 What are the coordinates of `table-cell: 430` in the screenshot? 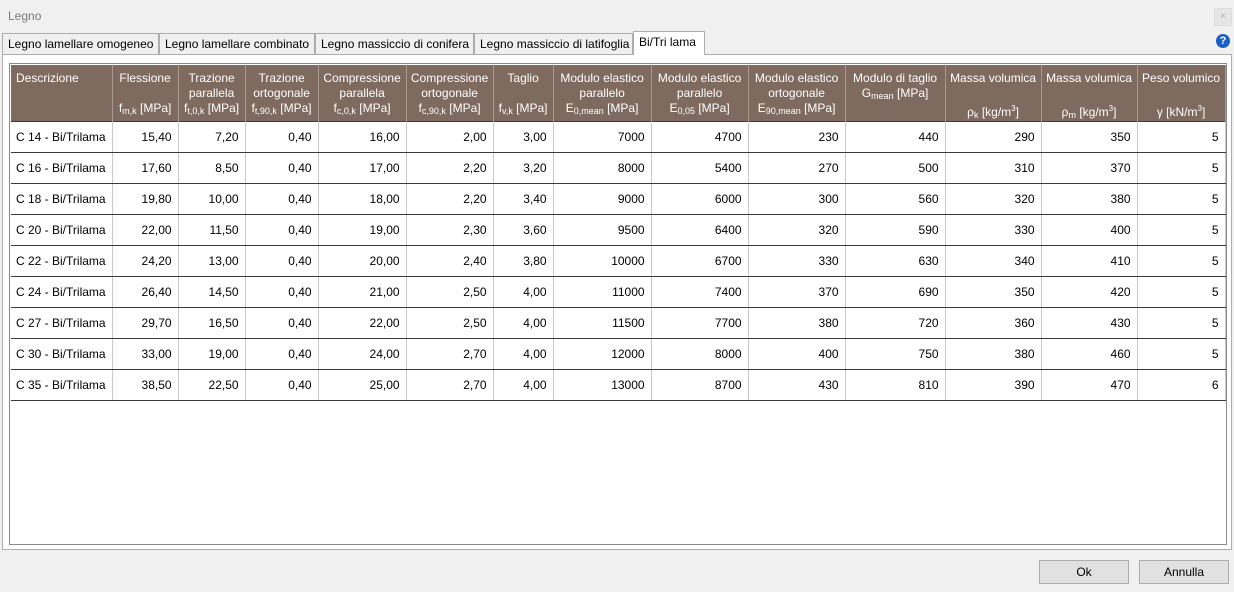 It's located at (1089, 323).